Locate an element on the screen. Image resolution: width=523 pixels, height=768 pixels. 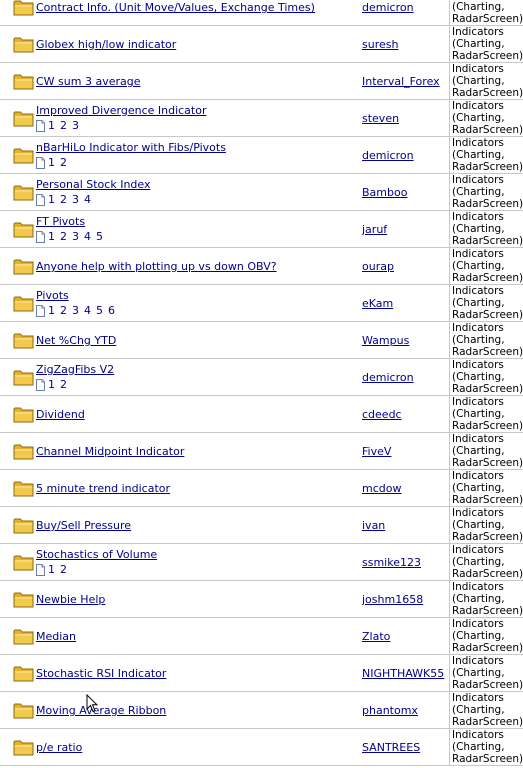
author-link: phantomx is located at coordinates (390, 710).